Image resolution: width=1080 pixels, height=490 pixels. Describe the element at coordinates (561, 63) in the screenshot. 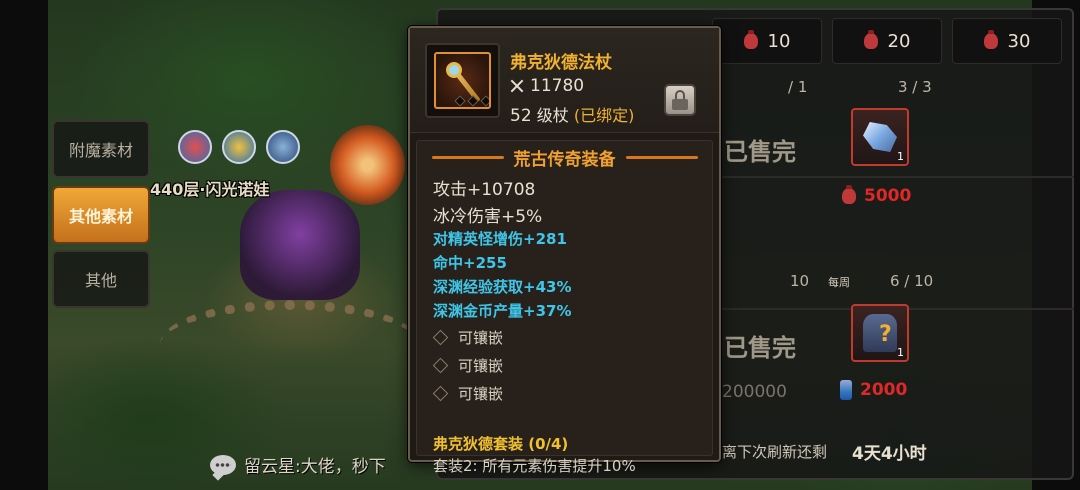

I see `item-name: 弗克狄德法杖` at that location.